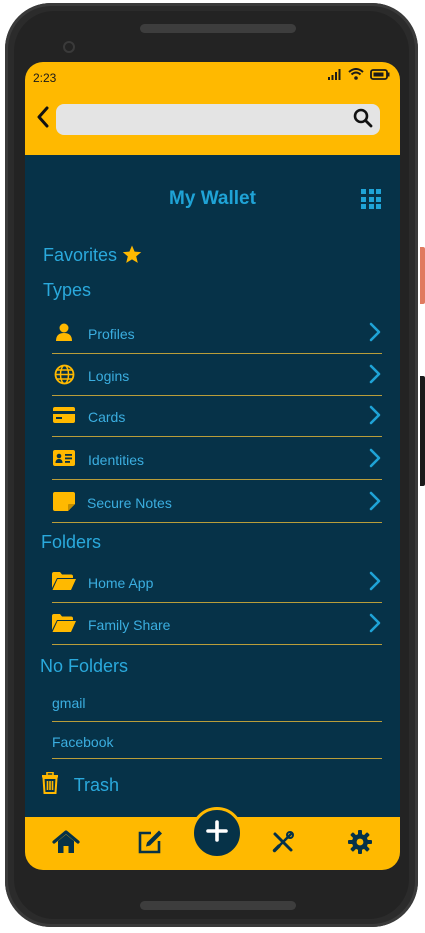 The image size is (425, 933). What do you see at coordinates (380, 75) in the screenshot?
I see `battery-icon` at bounding box center [380, 75].